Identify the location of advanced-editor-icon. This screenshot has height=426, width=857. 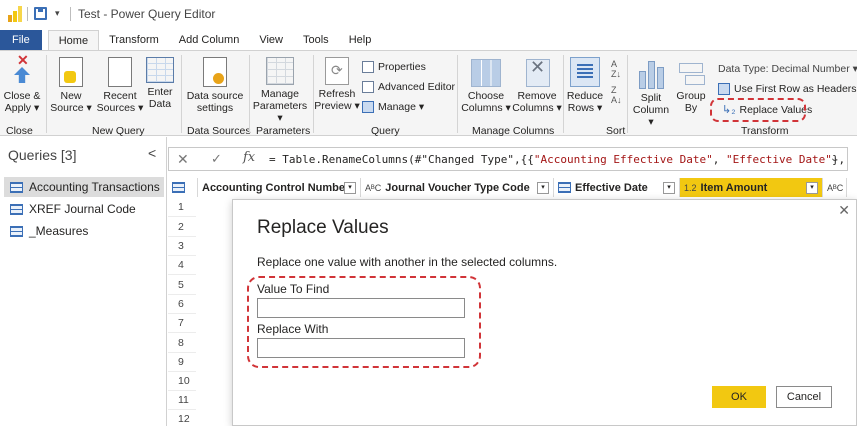
(368, 87).